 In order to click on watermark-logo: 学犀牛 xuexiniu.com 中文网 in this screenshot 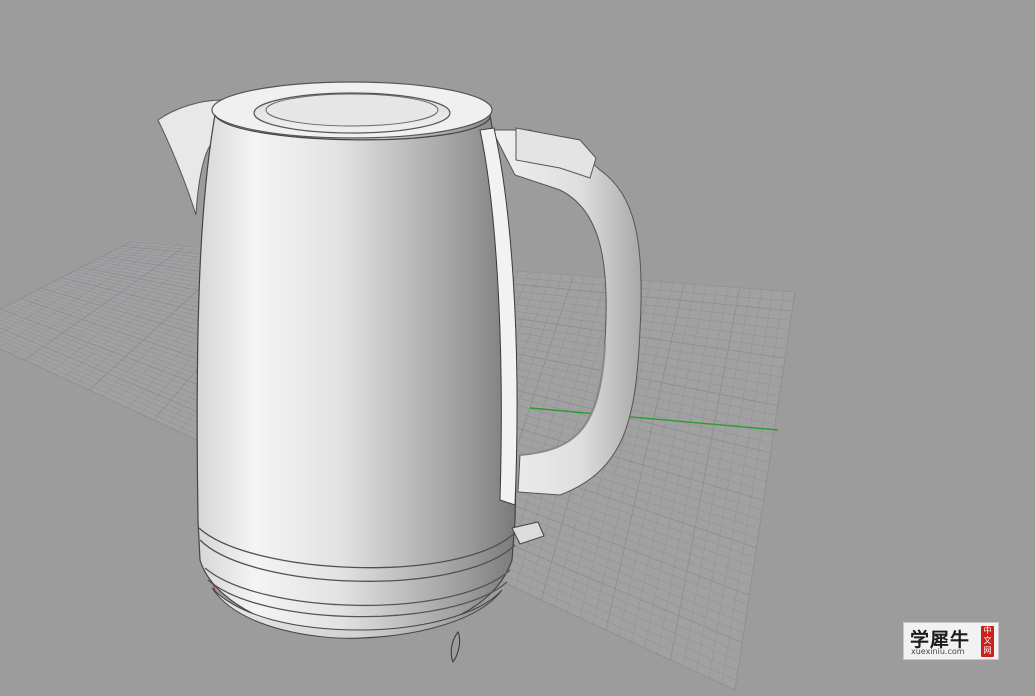, I will do `click(951, 641)`.